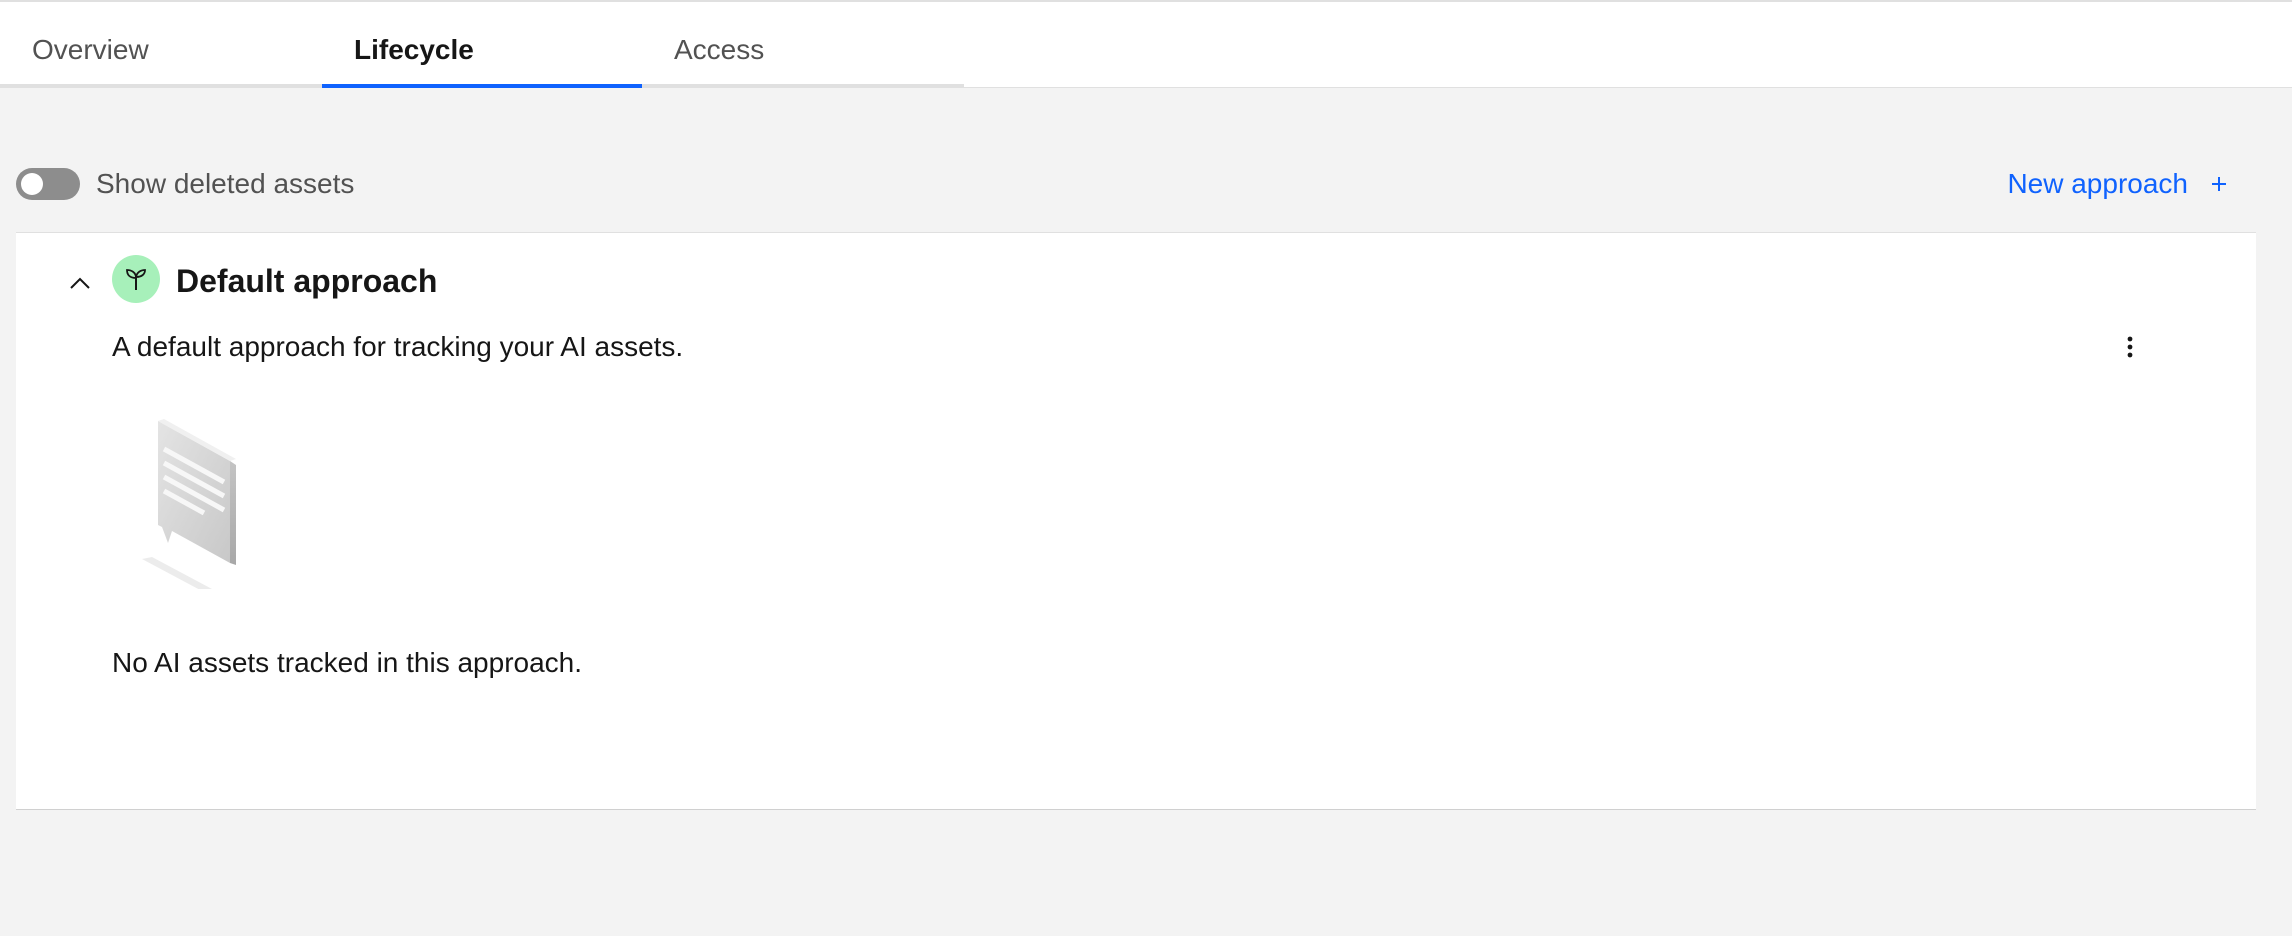 This screenshot has height=936, width=2292. What do you see at coordinates (347, 662) in the screenshot?
I see `empty-state-message: No AI assets tracked in this approach.` at bounding box center [347, 662].